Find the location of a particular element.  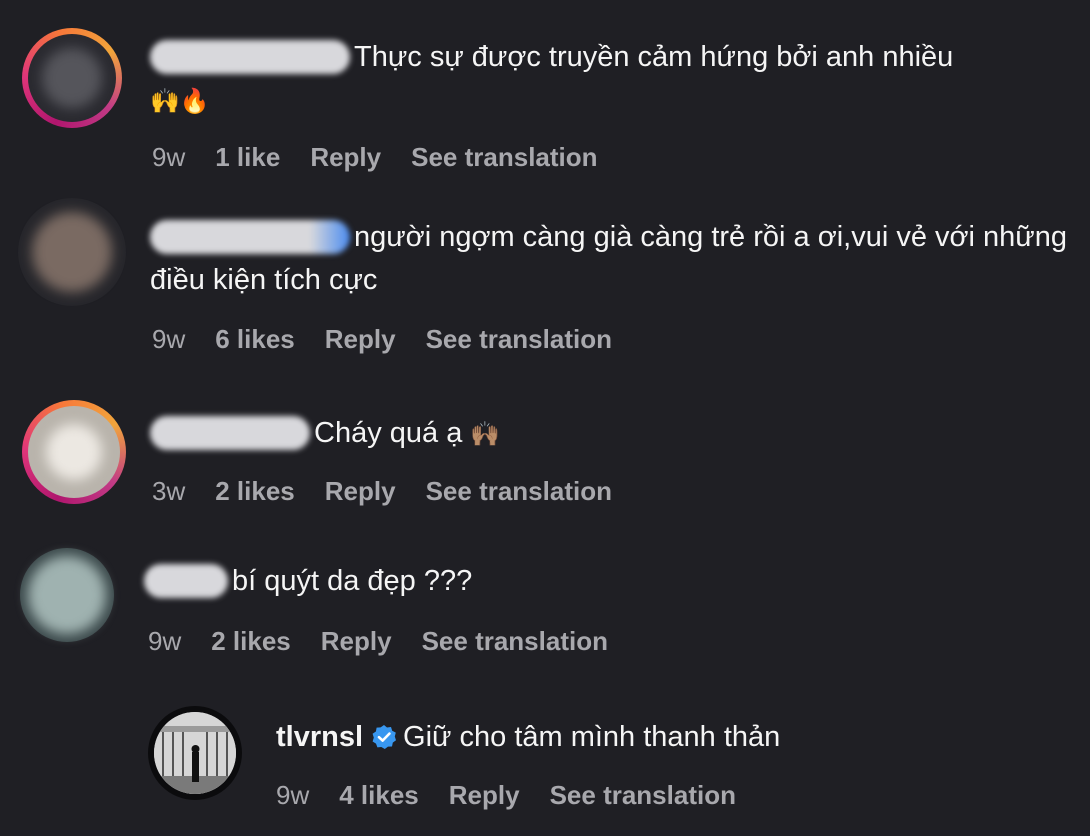

comment-text: Cháy quá ạ 🙌🏽 is located at coordinates (600, 434).